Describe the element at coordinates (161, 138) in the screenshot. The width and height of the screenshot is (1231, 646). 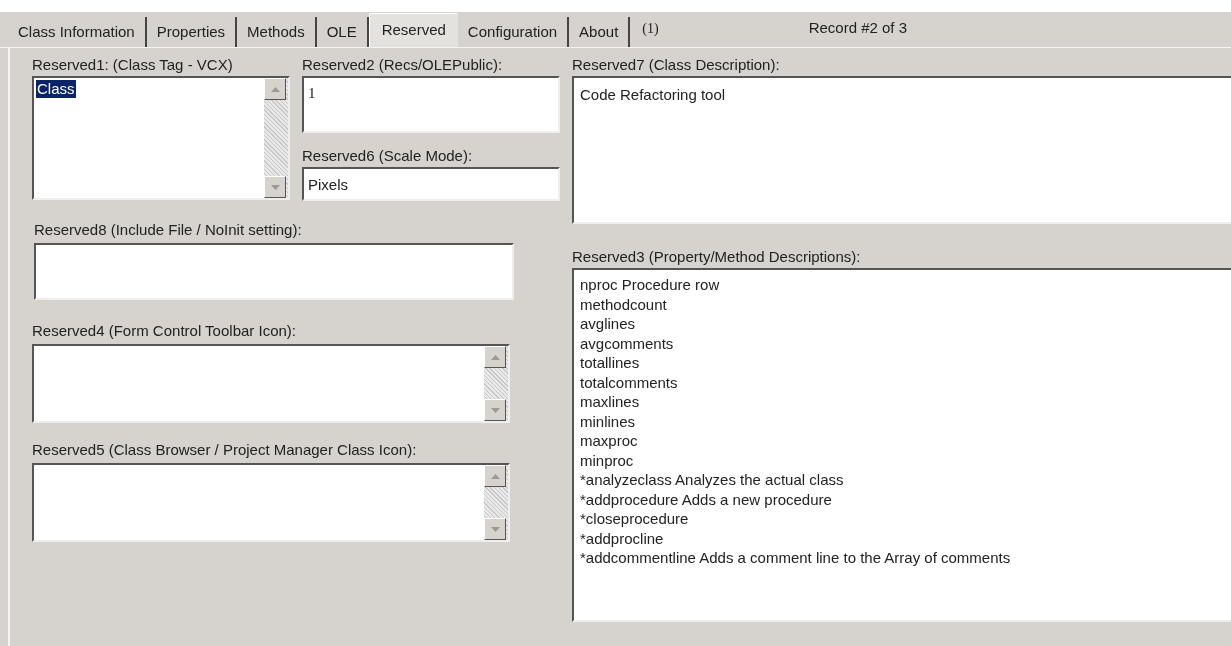
I see `list-box: Class` at that location.